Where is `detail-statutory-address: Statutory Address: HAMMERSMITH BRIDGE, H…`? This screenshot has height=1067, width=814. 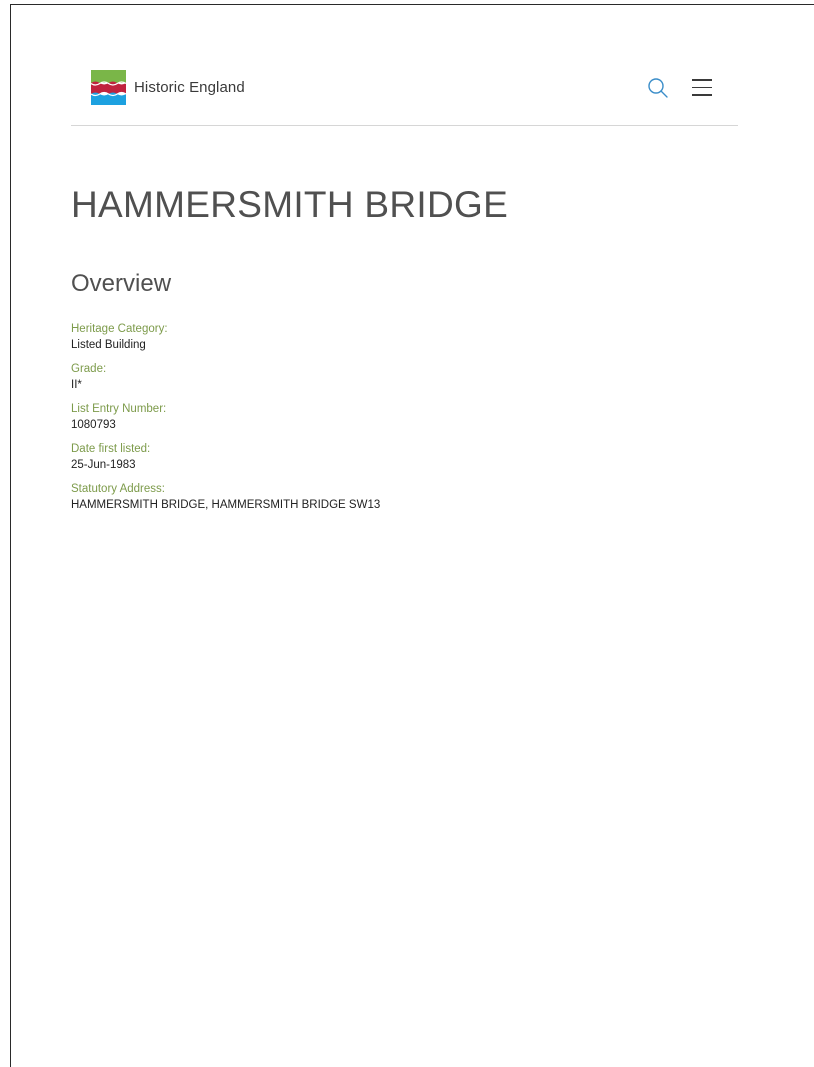 detail-statutory-address: Statutory Address: HAMMERSMITH BRIDGE, H… is located at coordinates (396, 497).